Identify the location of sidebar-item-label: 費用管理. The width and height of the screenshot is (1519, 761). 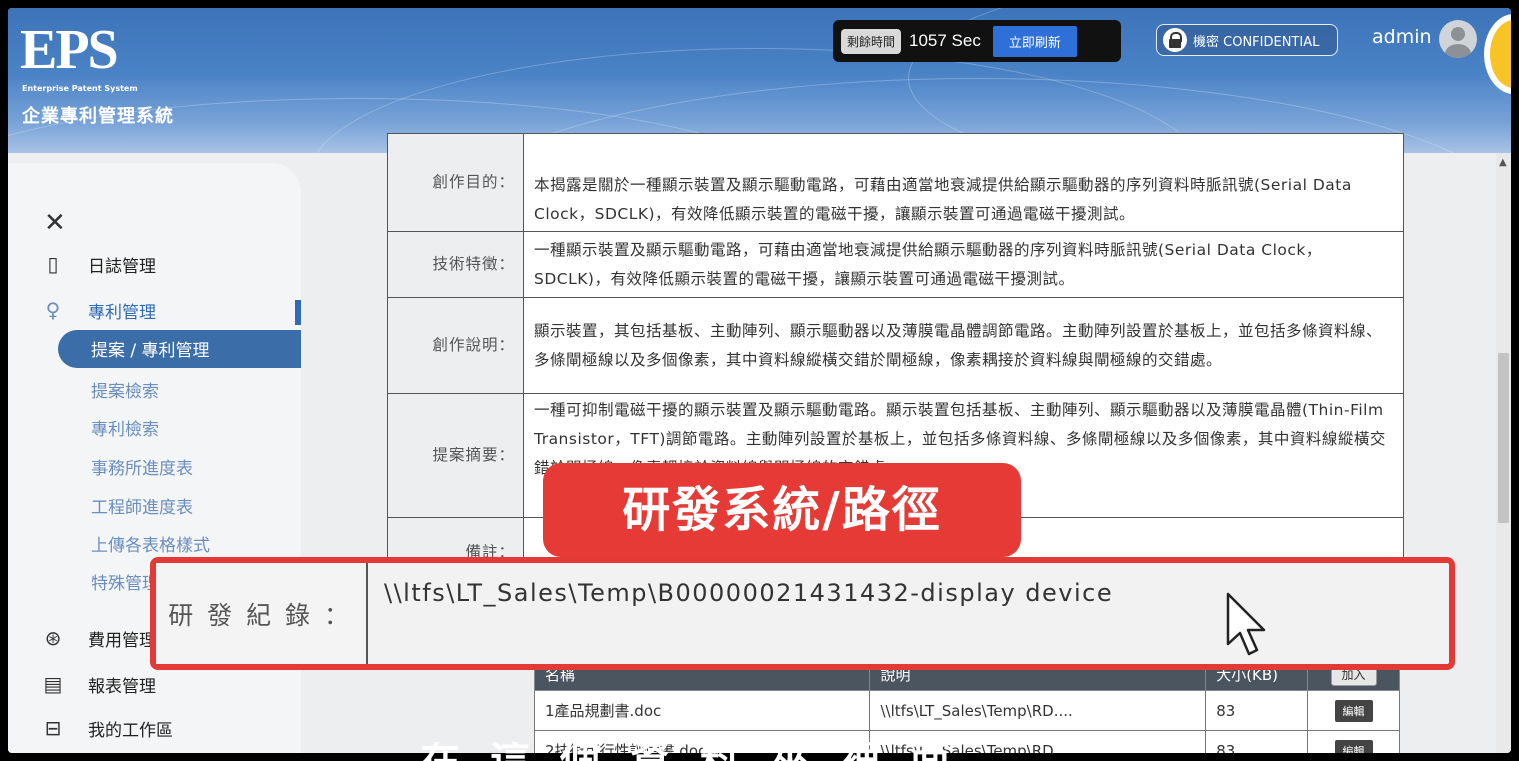
(122, 640).